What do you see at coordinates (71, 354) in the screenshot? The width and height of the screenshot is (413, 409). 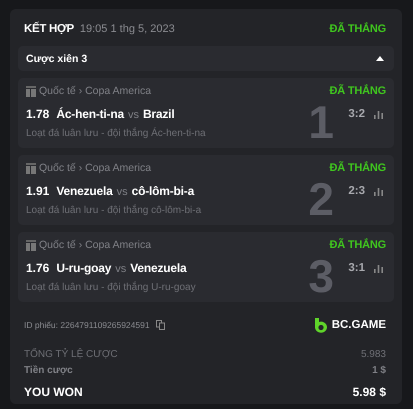 I see `summary-label: TỔNG TỶ LỆ CƯỢC` at bounding box center [71, 354].